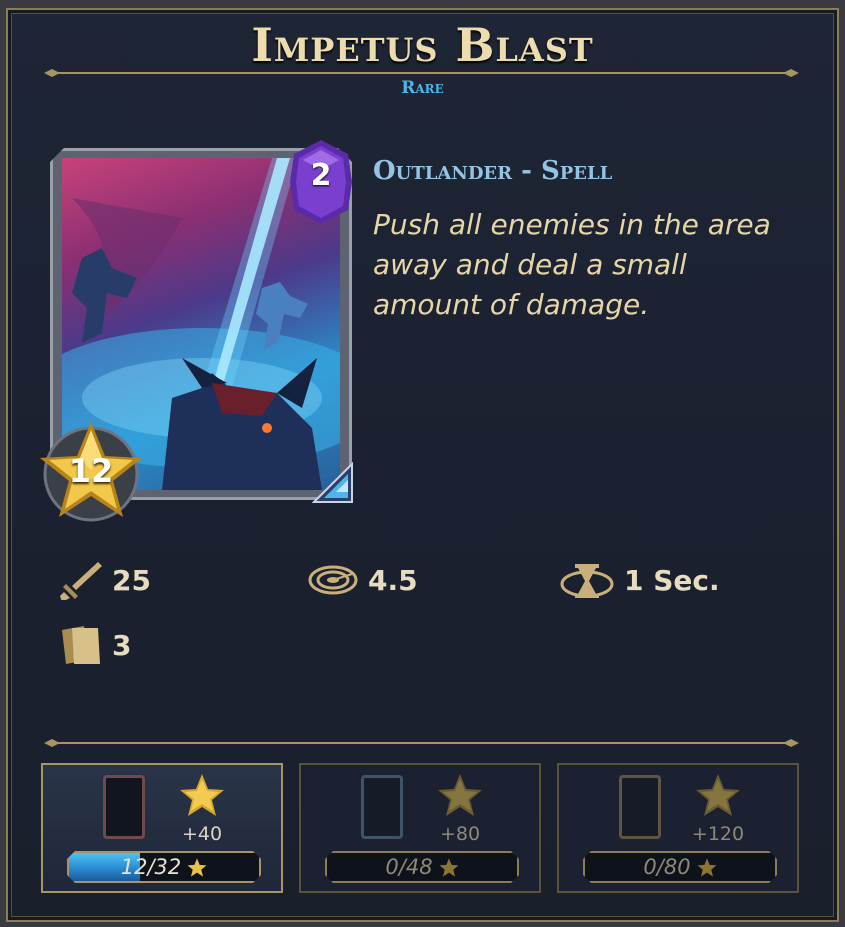 The height and width of the screenshot is (927, 845). Describe the element at coordinates (587, 581) in the screenshot. I see `hourglass-icon` at that location.